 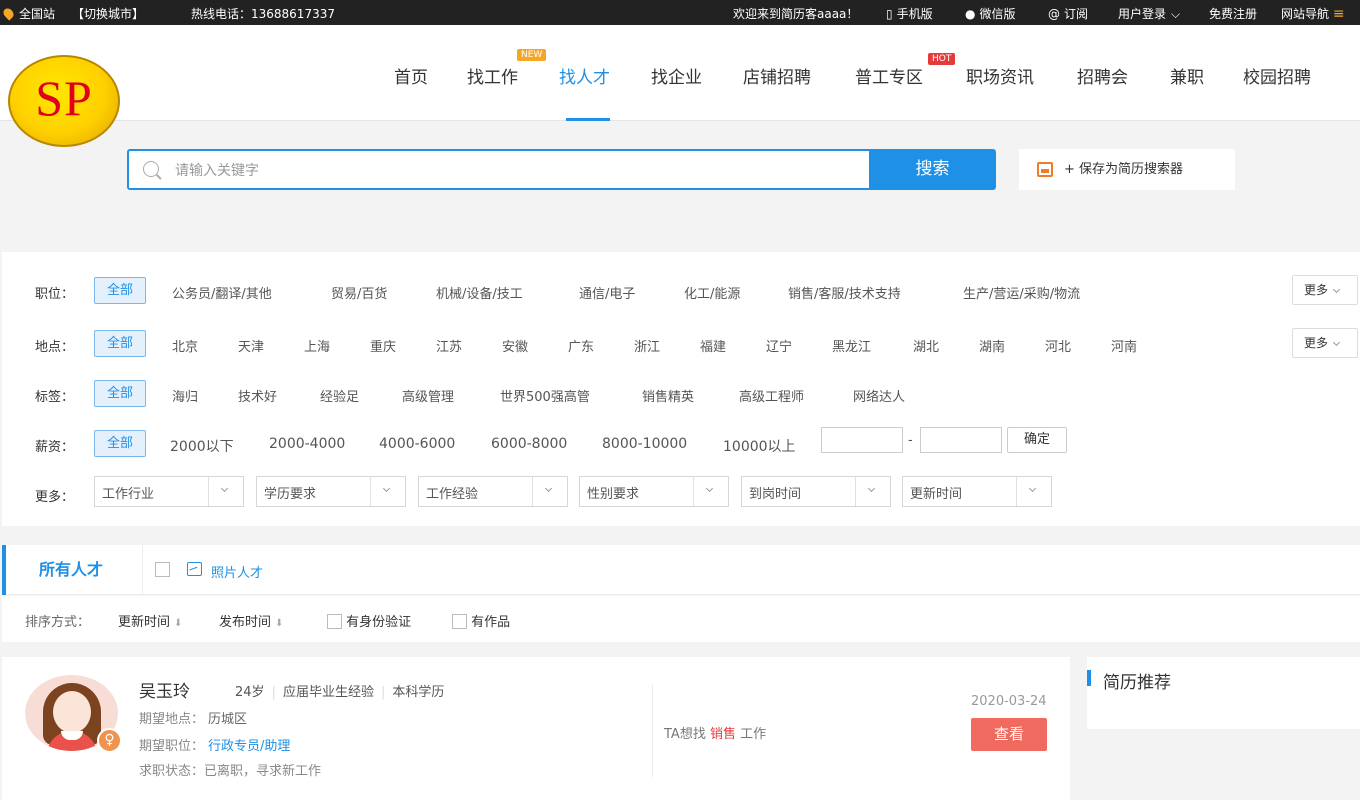 I want to click on filter-option: 高级工程师, so click(x=771, y=395).